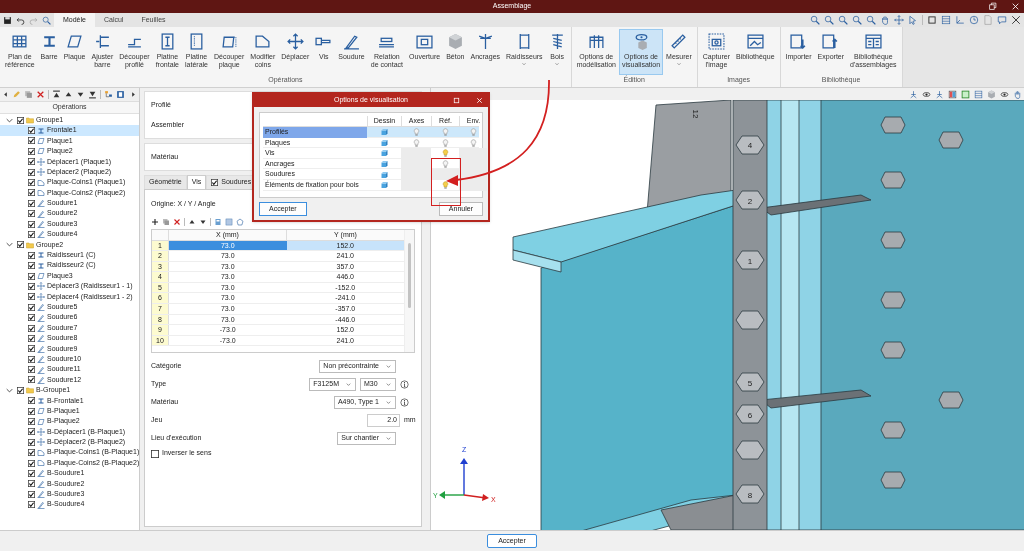 The image size is (1024, 551). What do you see at coordinates (133, 94) in the screenshot?
I see `scroll-right-icon` at bounding box center [133, 94].